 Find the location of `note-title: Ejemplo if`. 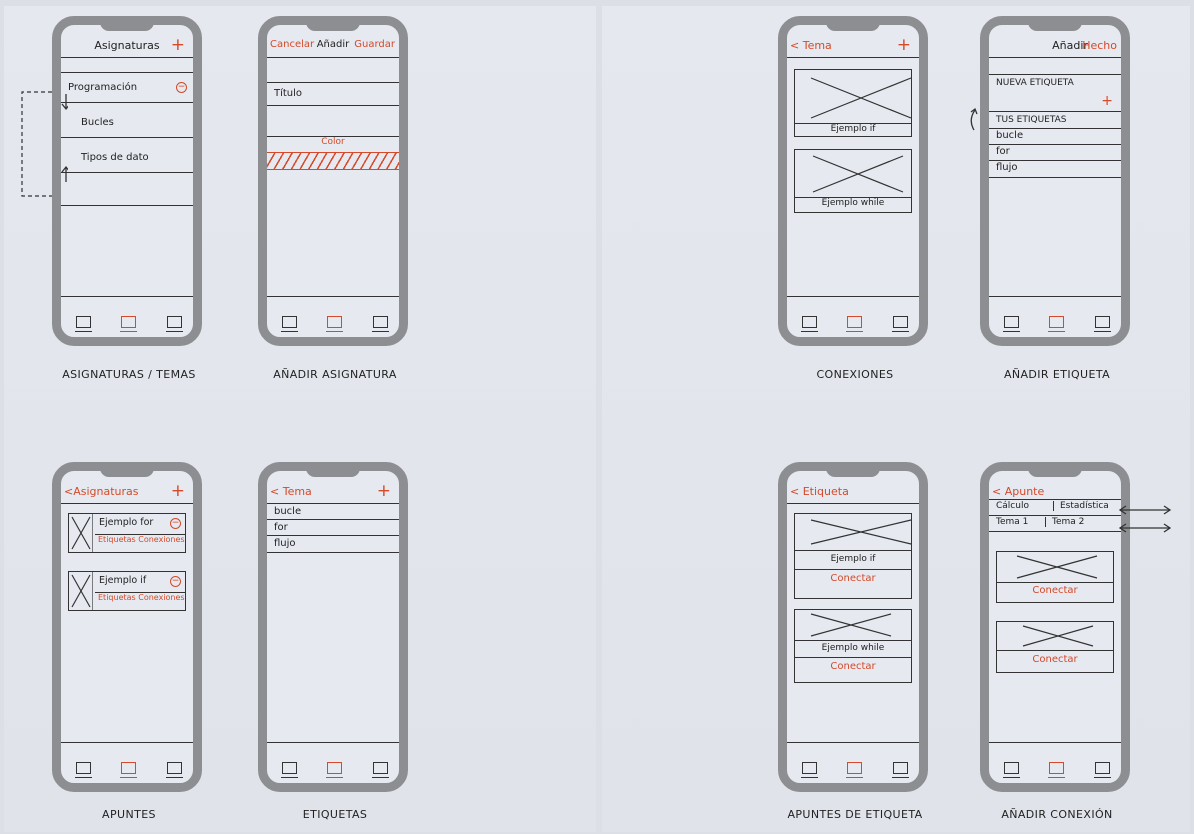

note-title: Ejemplo if is located at coordinates (123, 580).